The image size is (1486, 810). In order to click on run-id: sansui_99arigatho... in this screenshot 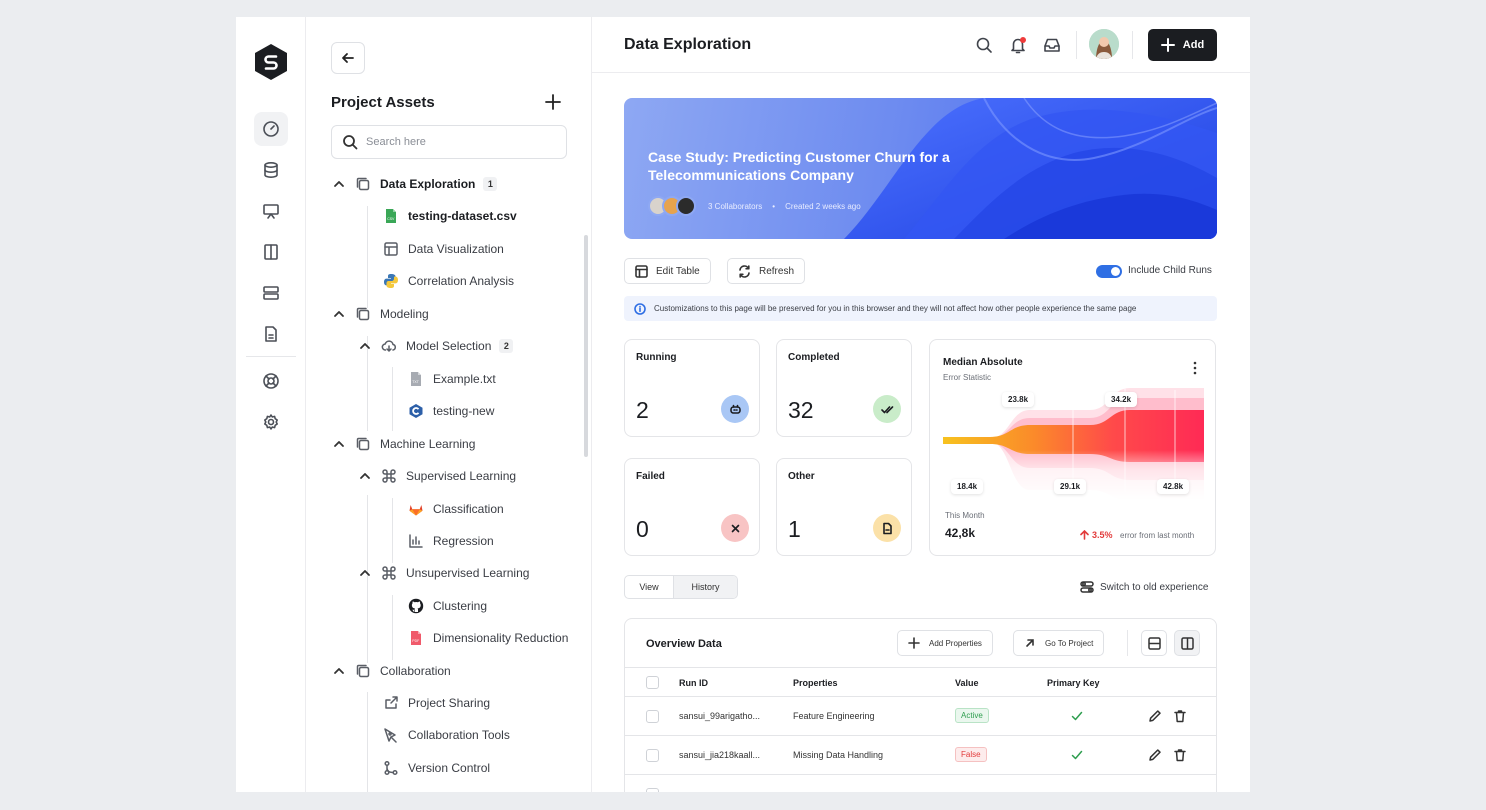, I will do `click(720, 716)`.